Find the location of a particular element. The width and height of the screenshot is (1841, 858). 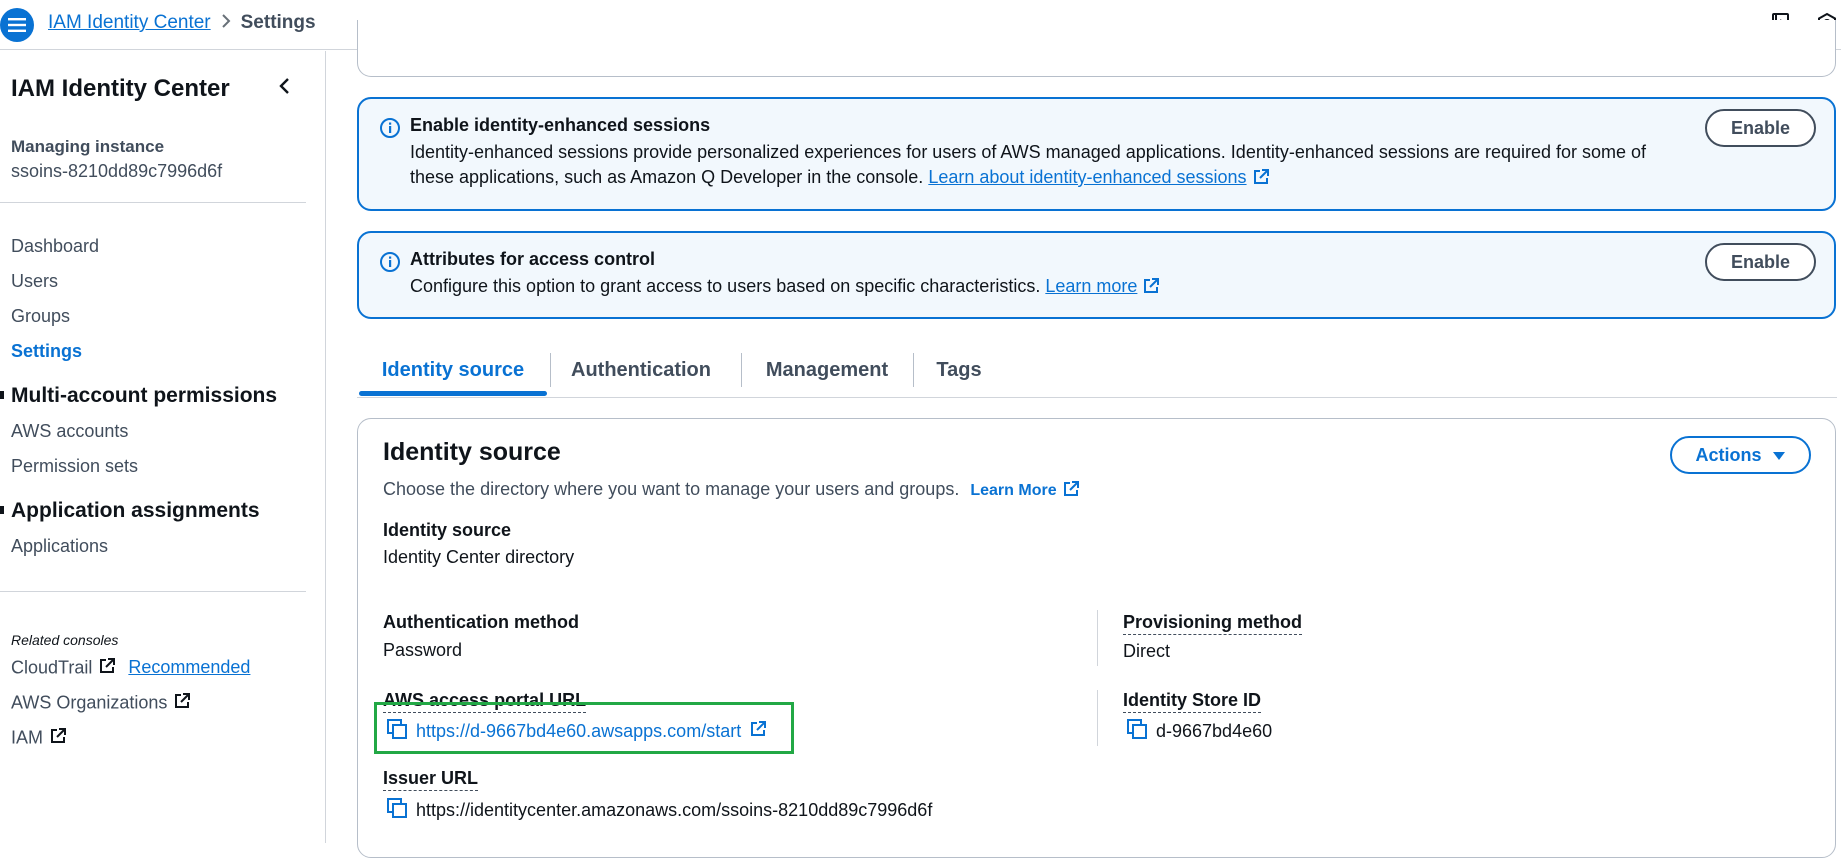

previous-section-card is located at coordinates (1096, 48).